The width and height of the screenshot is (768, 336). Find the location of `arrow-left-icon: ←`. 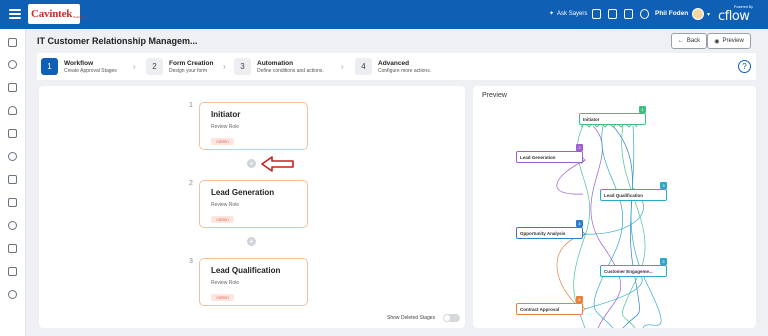

arrow-left-icon: ← is located at coordinates (680, 41).